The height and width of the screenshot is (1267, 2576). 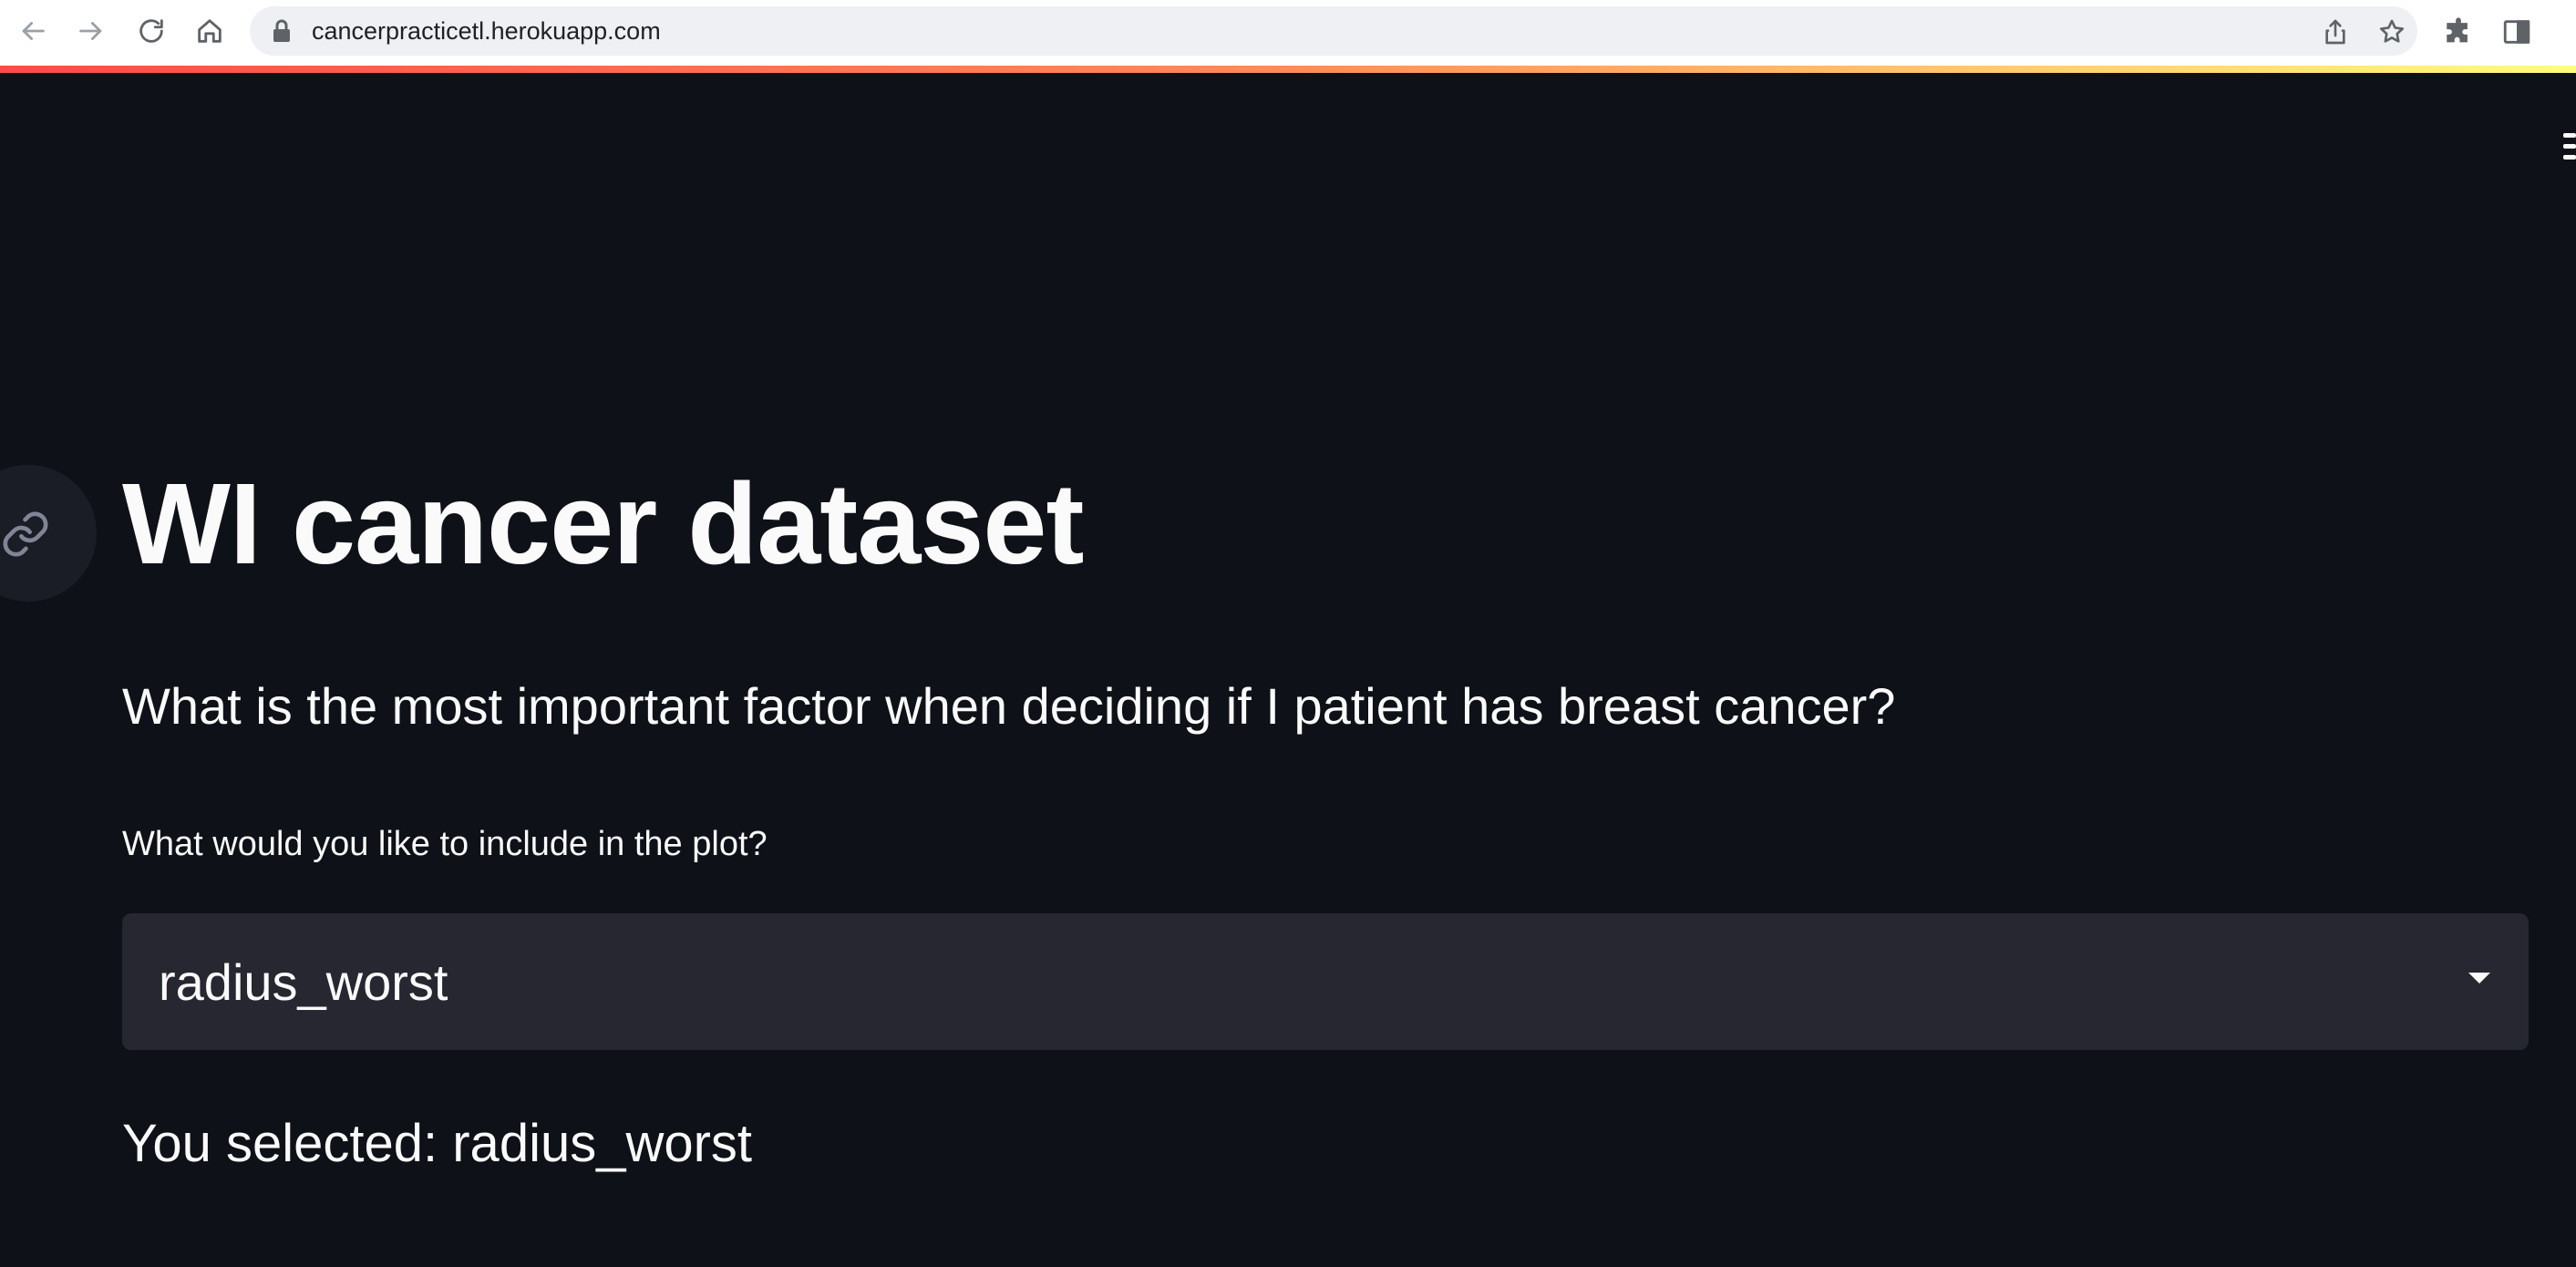 I want to click on lock-icon, so click(x=282, y=31).